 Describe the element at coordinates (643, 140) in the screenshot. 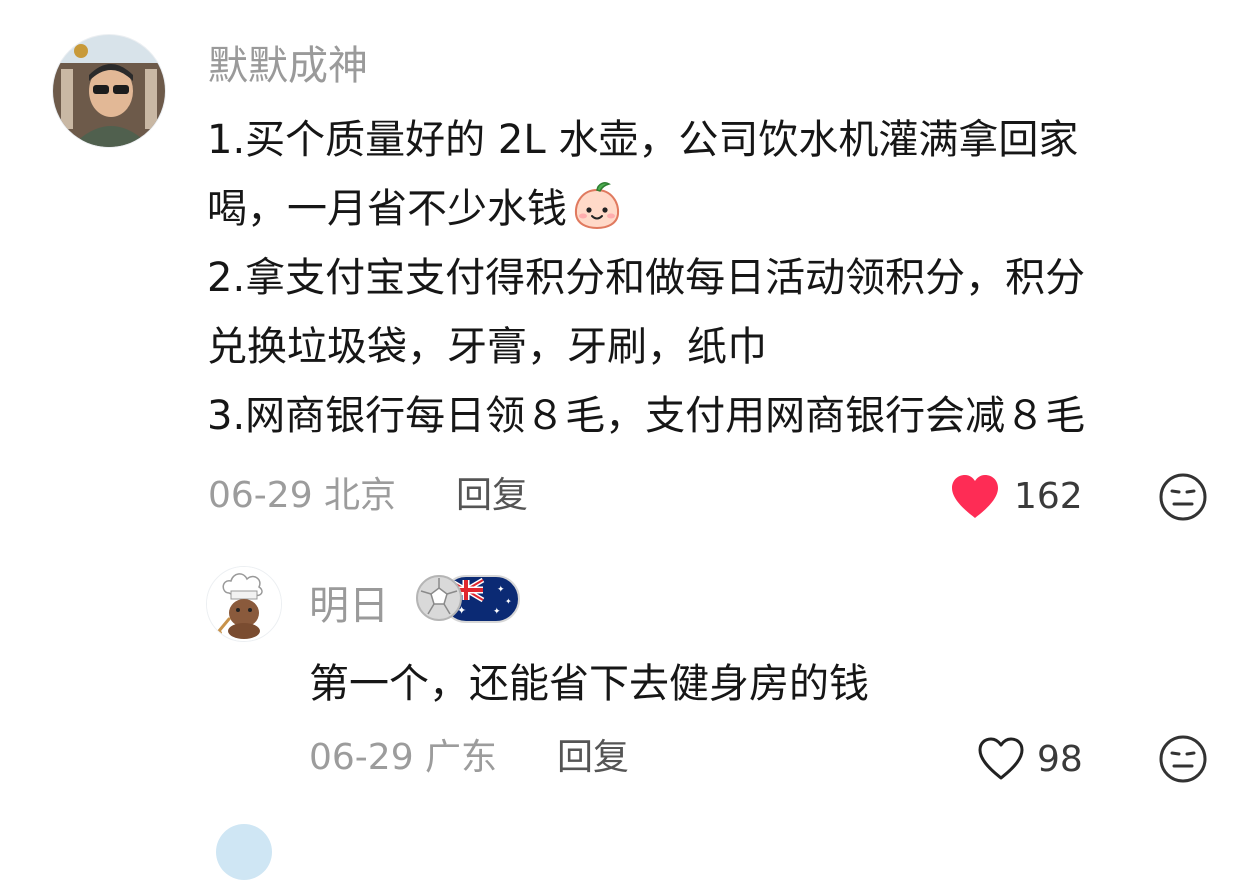

I see `comment-line: 1.买个质量好的 2L 水壶，公司饮水机灌满拿回家` at that location.